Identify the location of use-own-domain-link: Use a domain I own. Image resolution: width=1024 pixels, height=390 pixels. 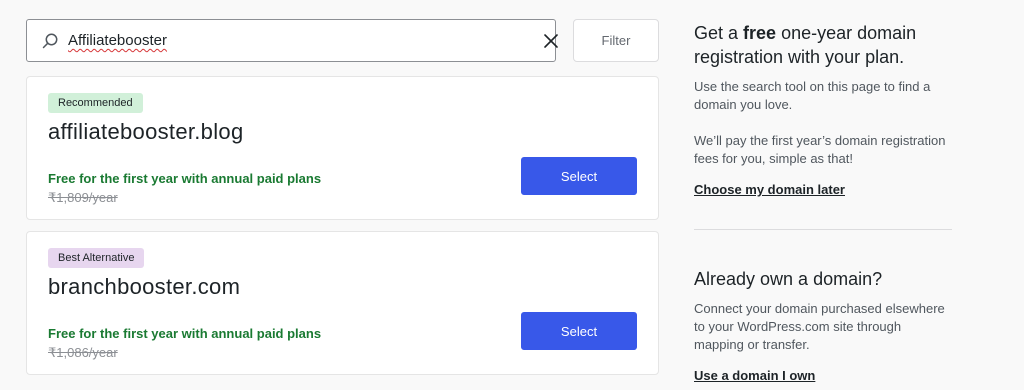
(754, 375).